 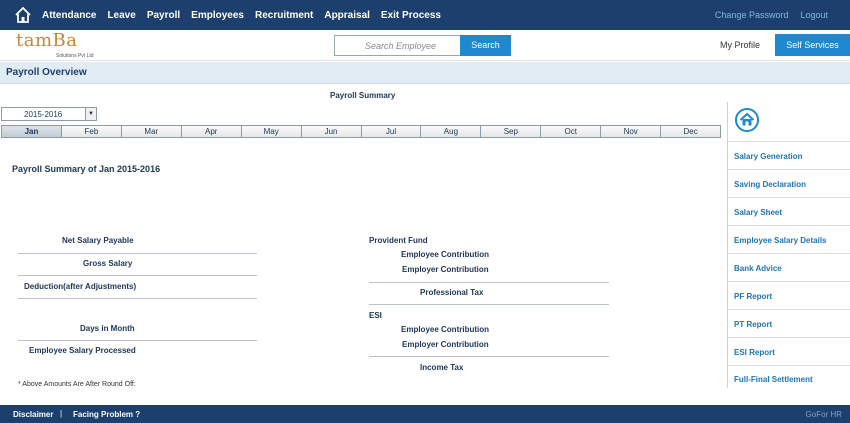 What do you see at coordinates (32, 131) in the screenshot?
I see `month-tab-jan: Jan` at bounding box center [32, 131].